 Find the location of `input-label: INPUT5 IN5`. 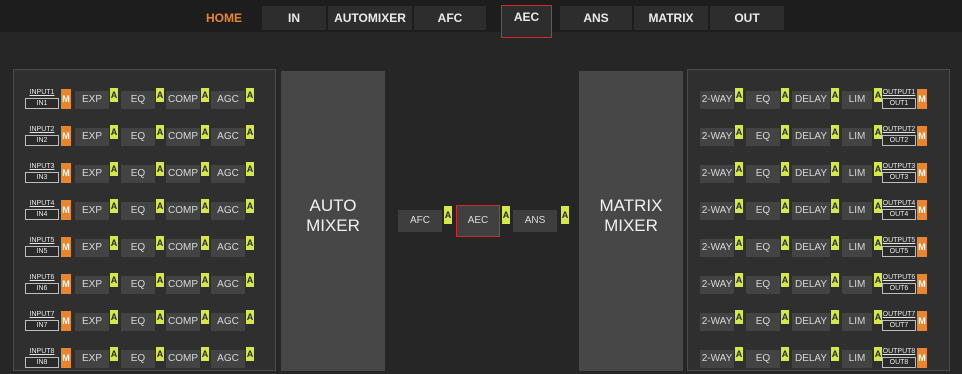

input-label: INPUT5 IN5 is located at coordinates (42, 247).